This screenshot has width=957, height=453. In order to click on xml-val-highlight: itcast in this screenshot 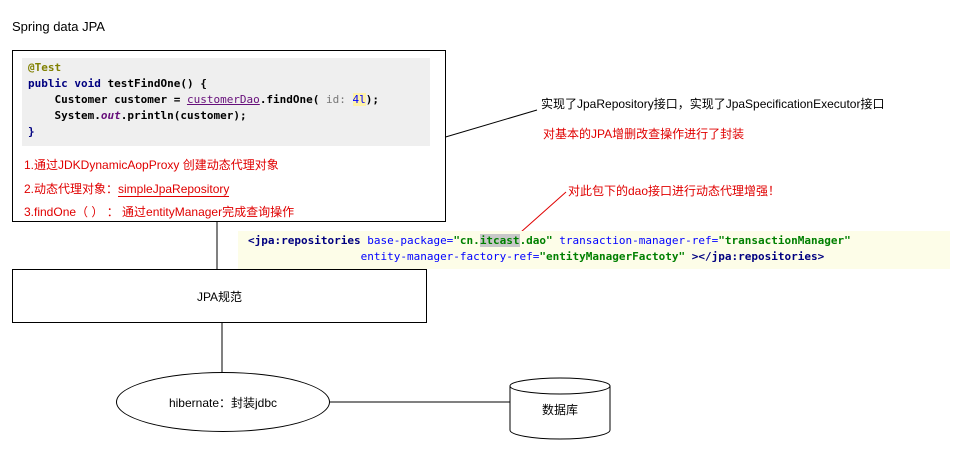, I will do `click(499, 240)`.